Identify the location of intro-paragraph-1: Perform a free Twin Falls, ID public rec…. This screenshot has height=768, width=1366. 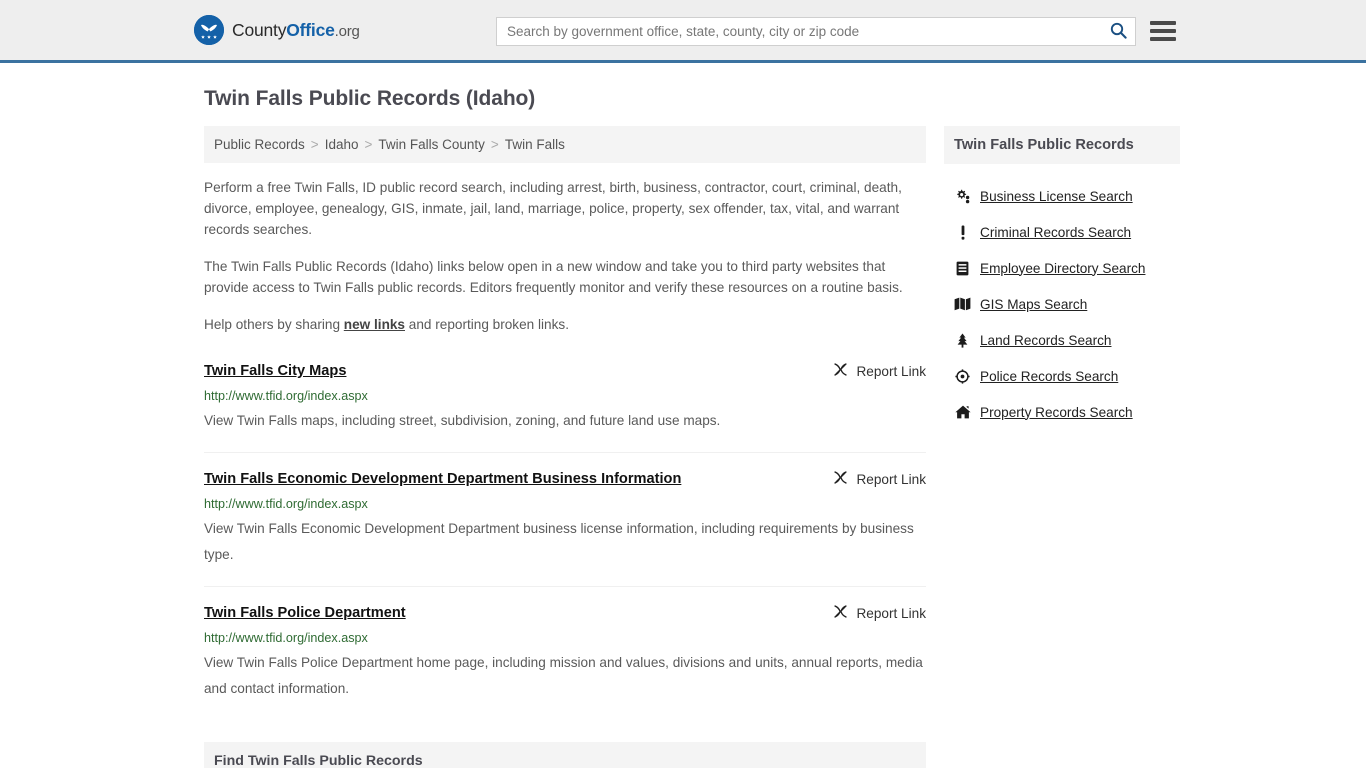
(553, 208).